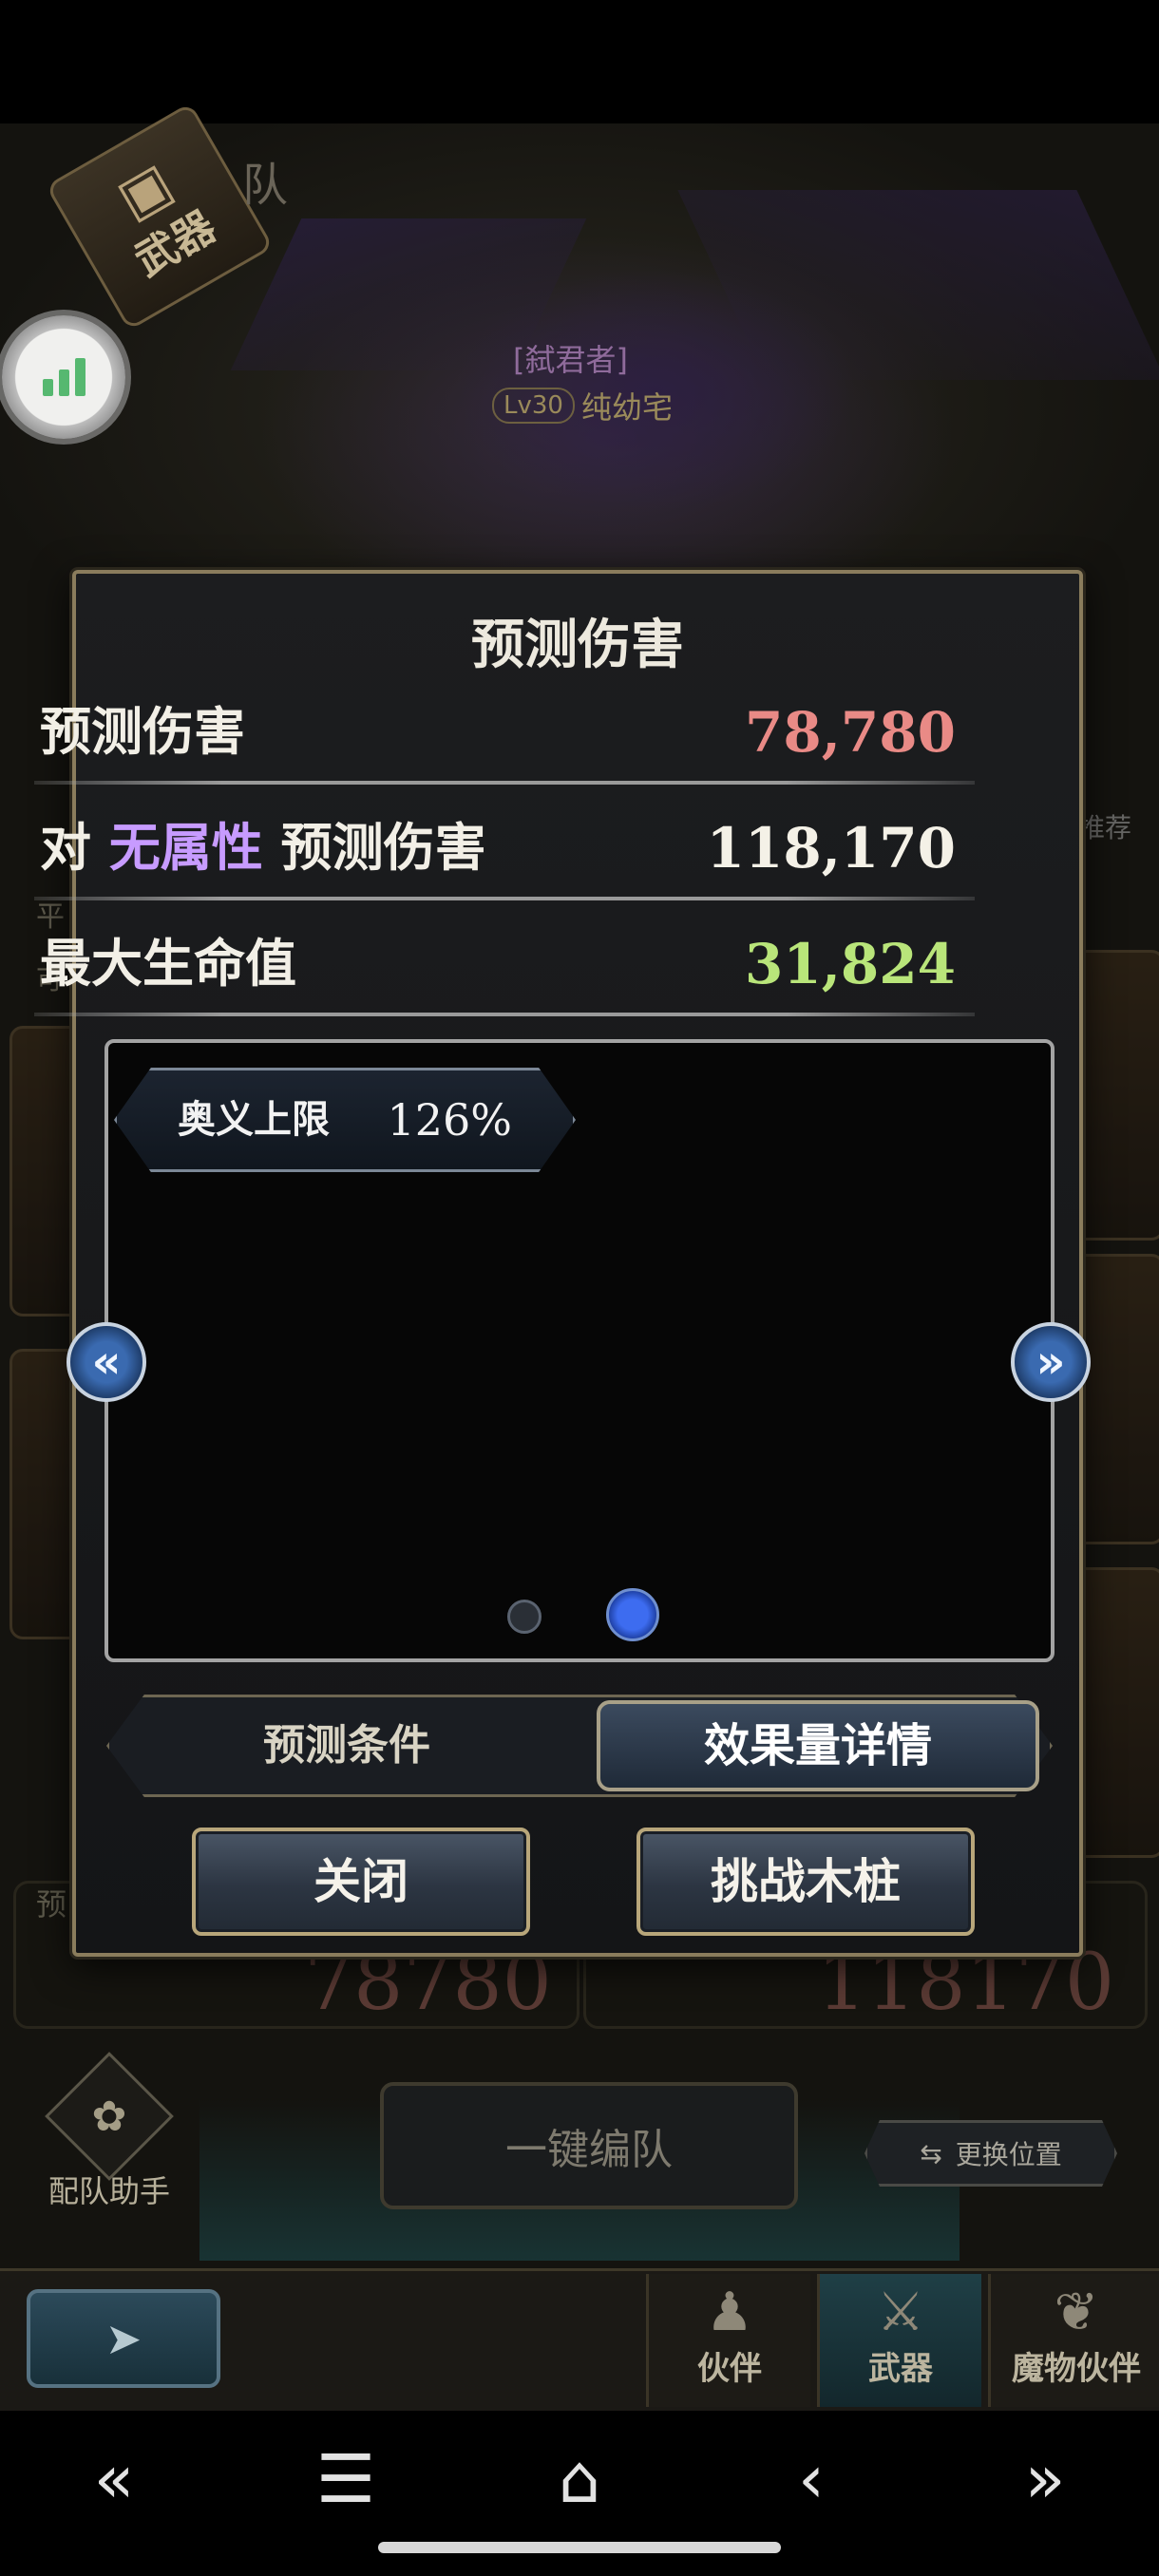  I want to click on attribute-damage-row: 对 无属性 预测伤害 118,170, so click(504, 848).